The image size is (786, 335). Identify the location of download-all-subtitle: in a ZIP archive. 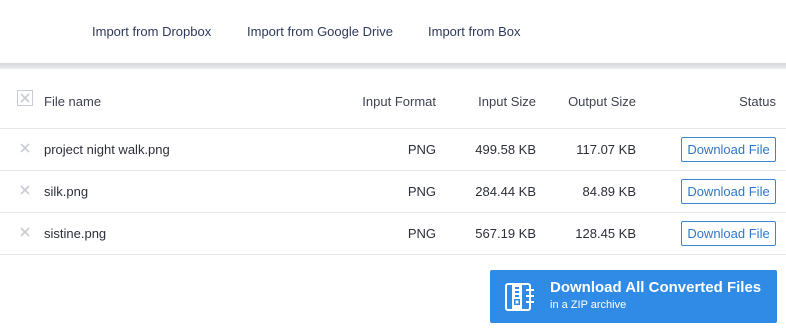
(588, 305).